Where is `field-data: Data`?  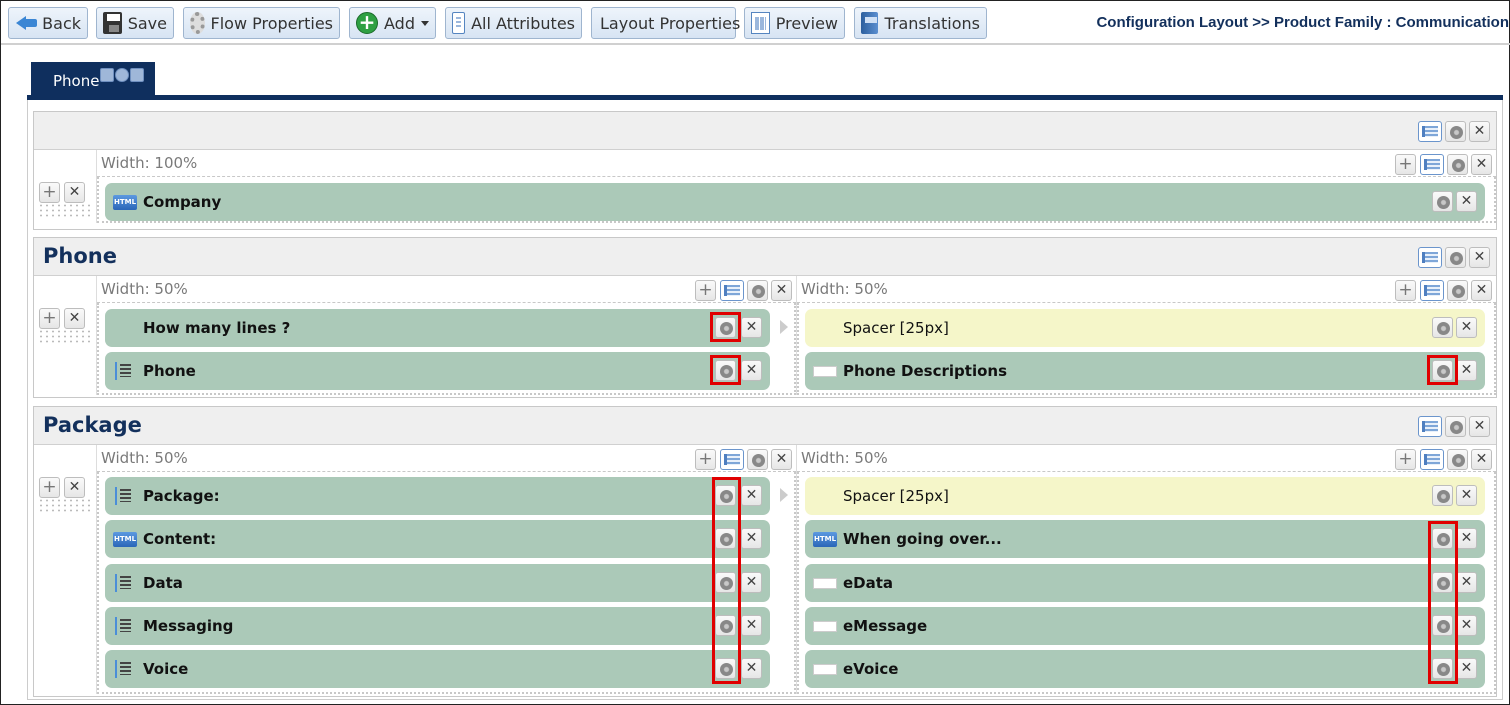 field-data: Data is located at coordinates (437, 583).